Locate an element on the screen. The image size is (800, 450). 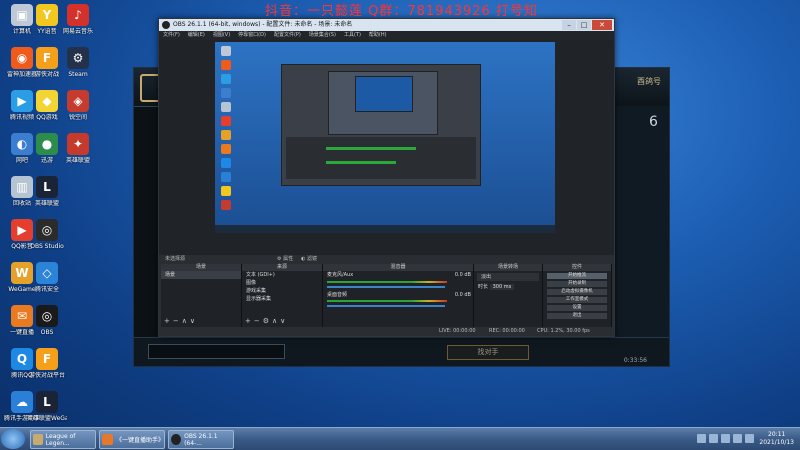
desktop-icon: ♪ 网易云音乐 is located at coordinates (78, 19).